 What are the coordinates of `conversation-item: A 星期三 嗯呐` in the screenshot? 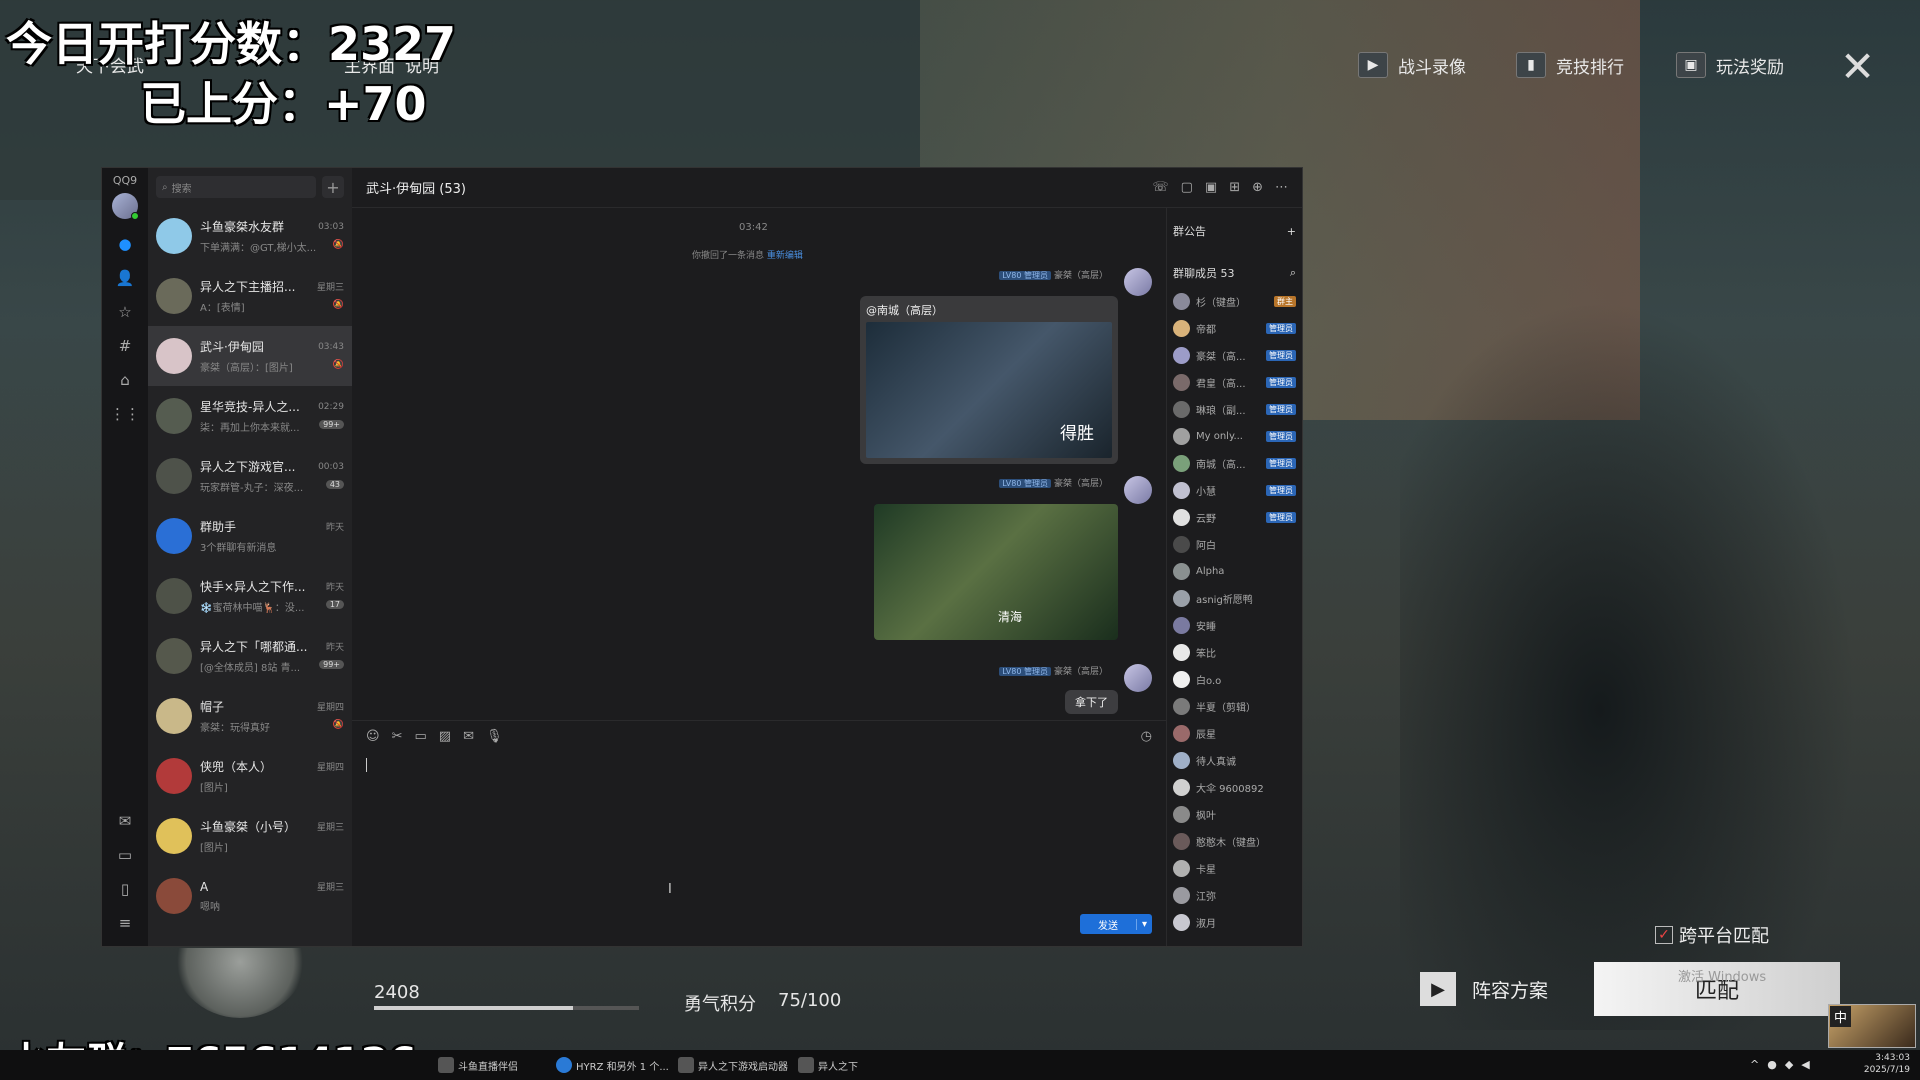 It's located at (250, 896).